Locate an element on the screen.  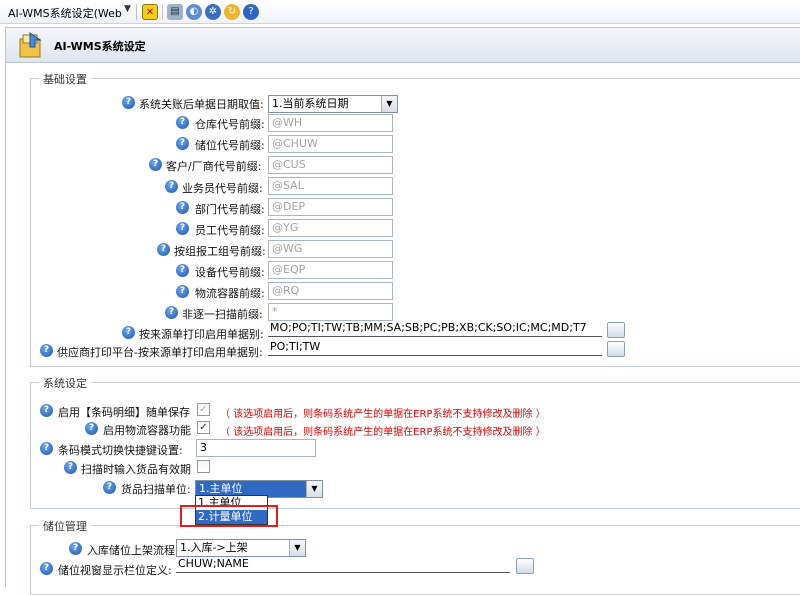
expiry-label: 扫描时输入货品有效期 is located at coordinates (136, 469).